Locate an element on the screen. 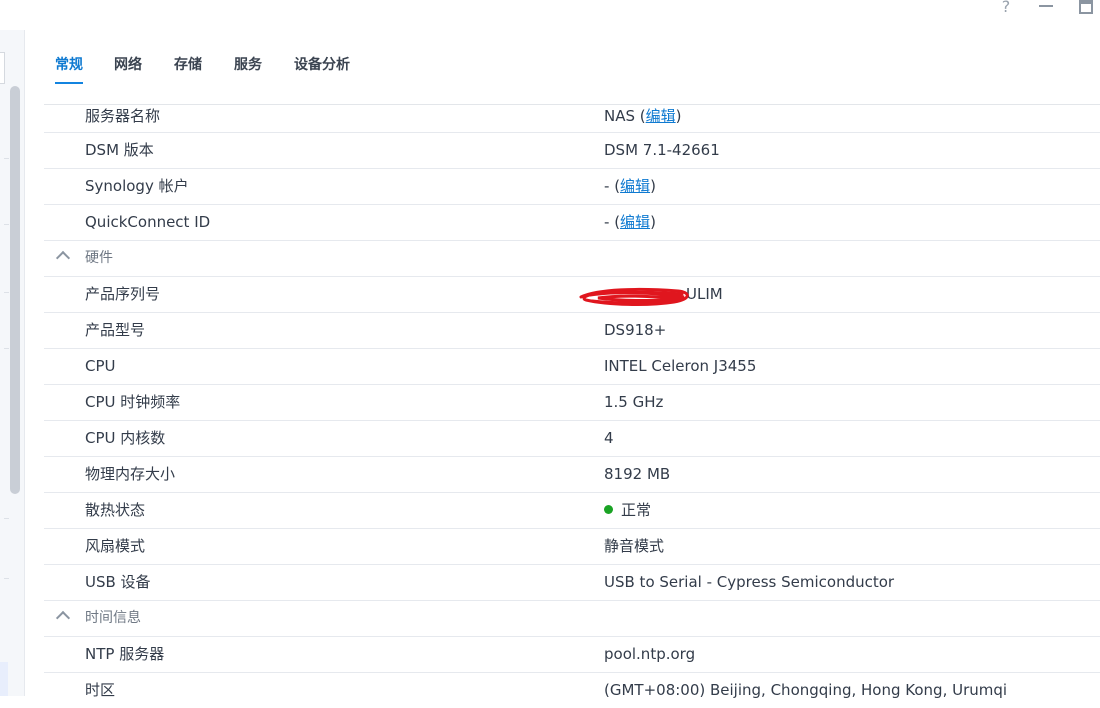 This screenshot has height=708, width=1100. tab-bar: 常规 网络 存储 服务 设备分析 is located at coordinates (572, 67).